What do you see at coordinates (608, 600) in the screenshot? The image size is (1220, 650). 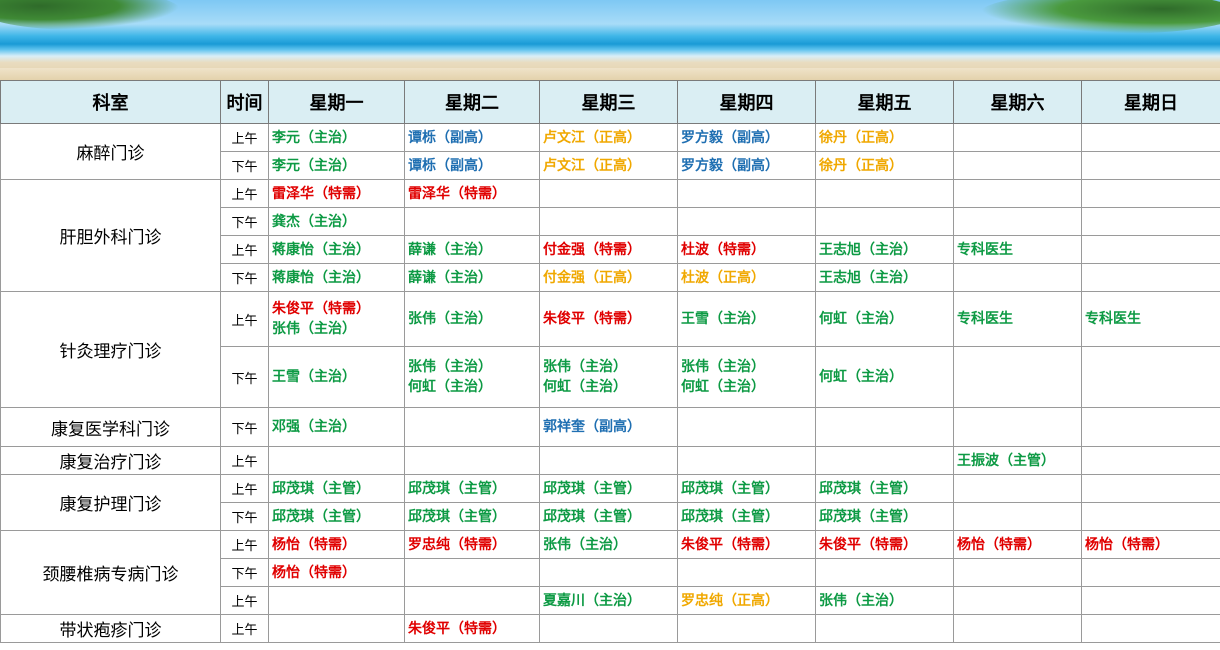 I see `schedule-cell: 夏嘉川（主治）` at bounding box center [608, 600].